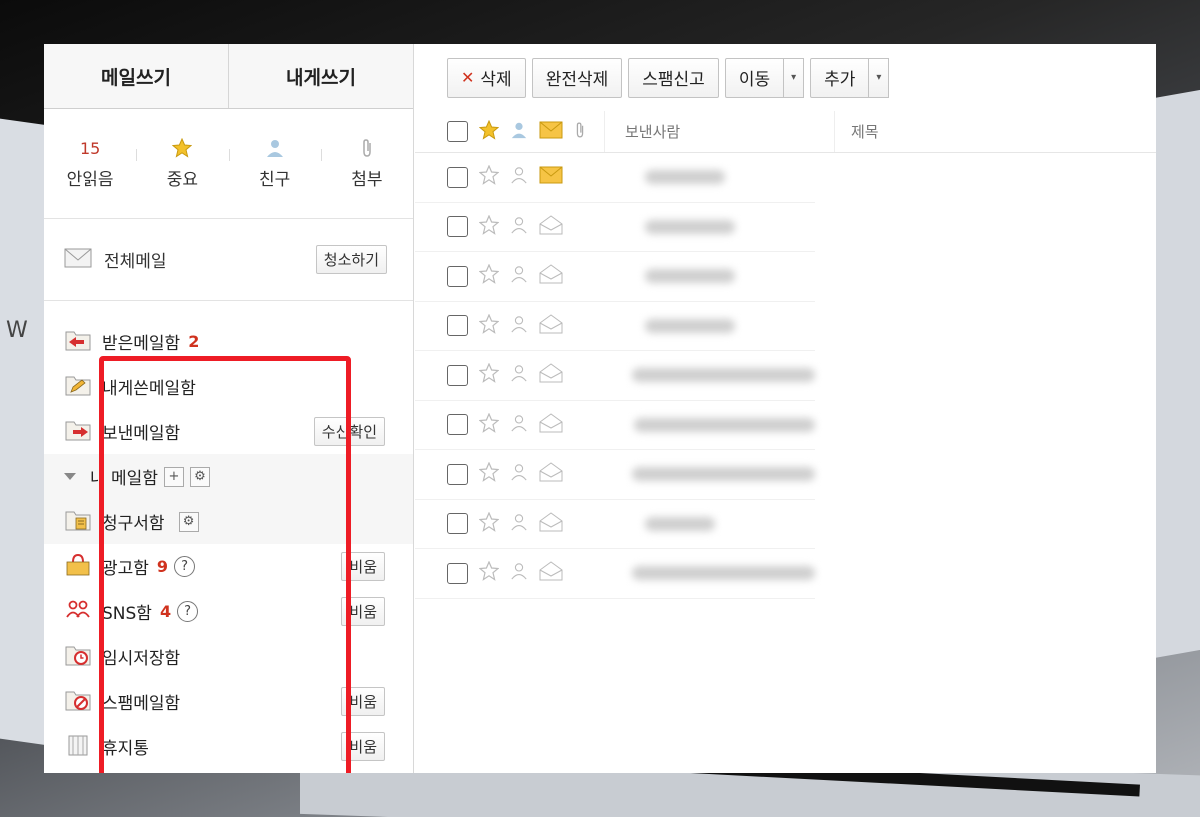 This screenshot has height=817, width=1200. Describe the element at coordinates (274, 163) in the screenshot. I see `quick-filter-friends: 친구` at that location.